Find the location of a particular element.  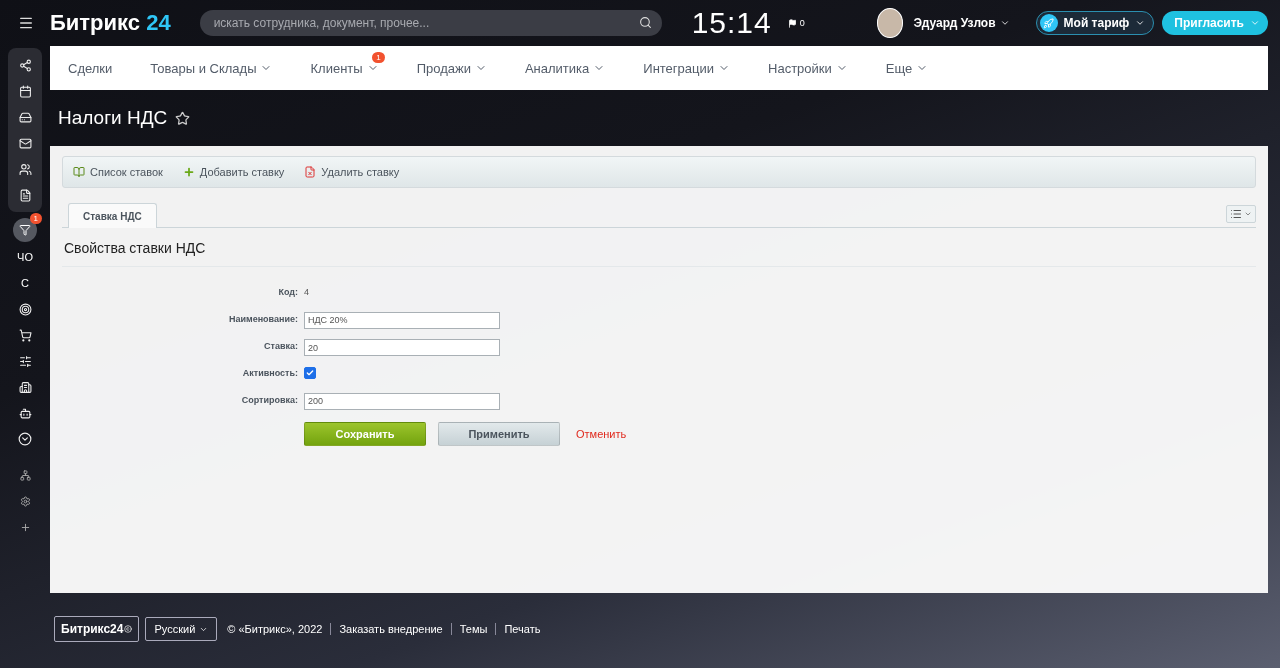

footer-link: Печать is located at coordinates (518, 629).